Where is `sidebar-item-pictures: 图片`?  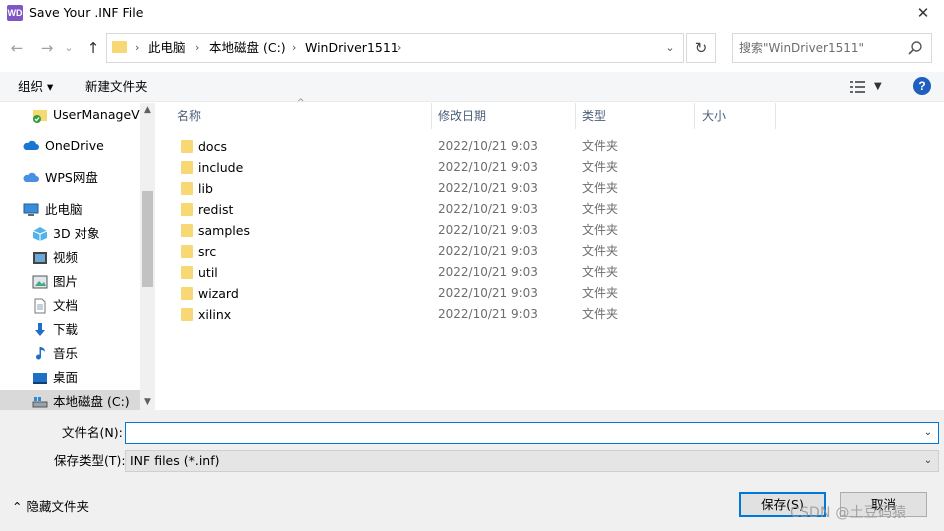
sidebar-item-pictures: 图片 is located at coordinates (70, 282).